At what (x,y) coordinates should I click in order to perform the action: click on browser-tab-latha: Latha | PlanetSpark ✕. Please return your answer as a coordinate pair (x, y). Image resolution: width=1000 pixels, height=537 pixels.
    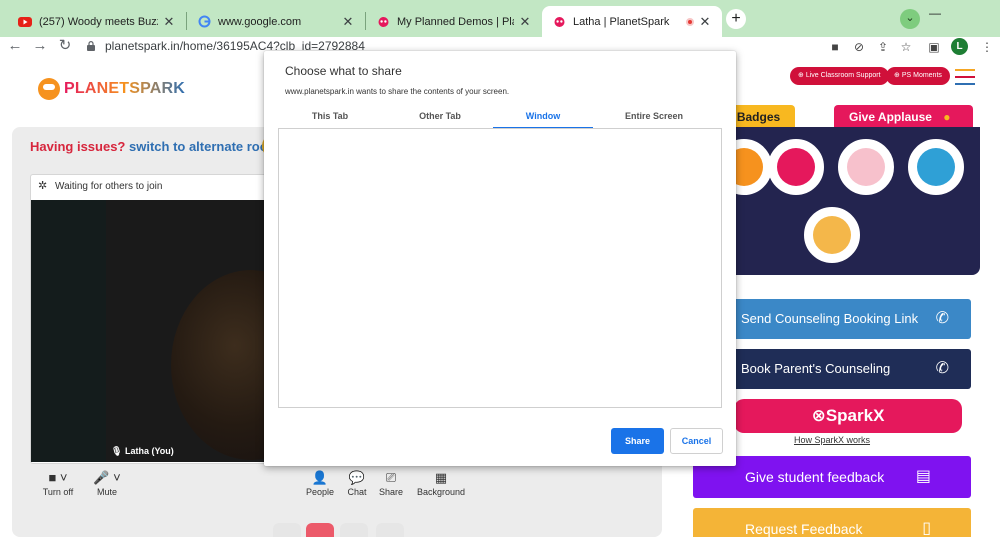
    Looking at the image, I should click on (632, 21).